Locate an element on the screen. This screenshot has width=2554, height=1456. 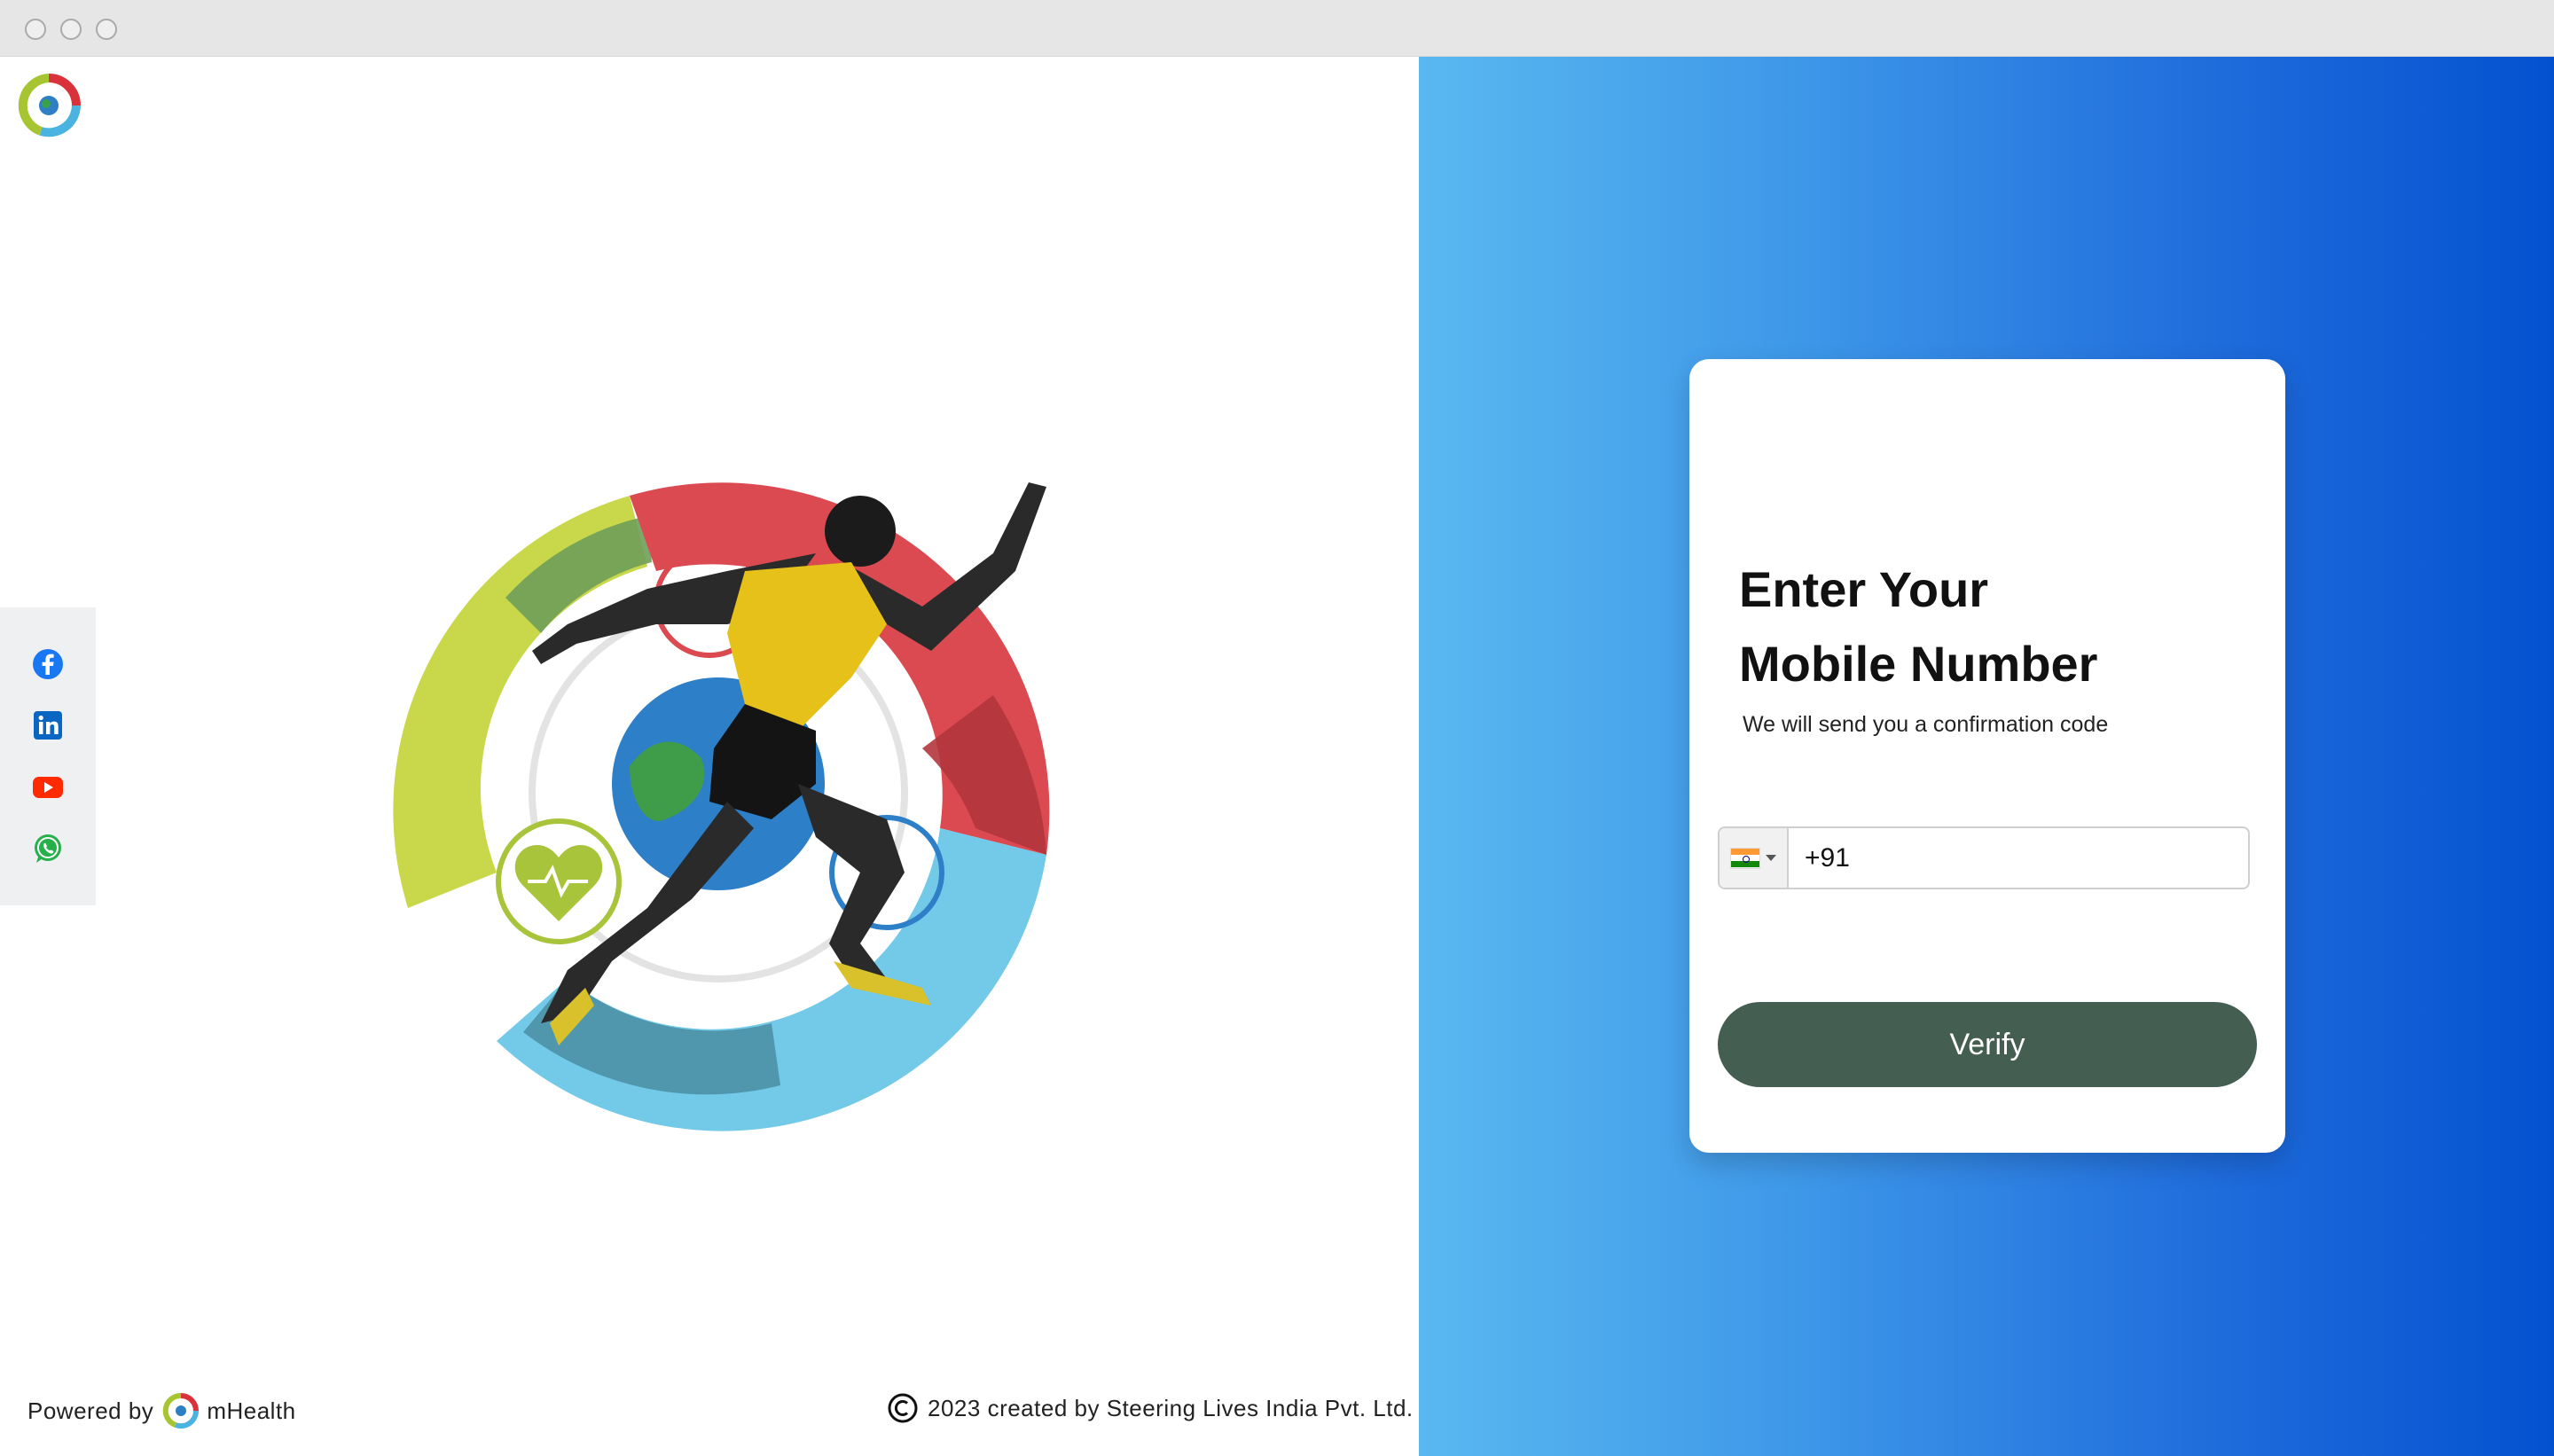
powered-by: Powered by mHealth is located at coordinates (161, 1410).